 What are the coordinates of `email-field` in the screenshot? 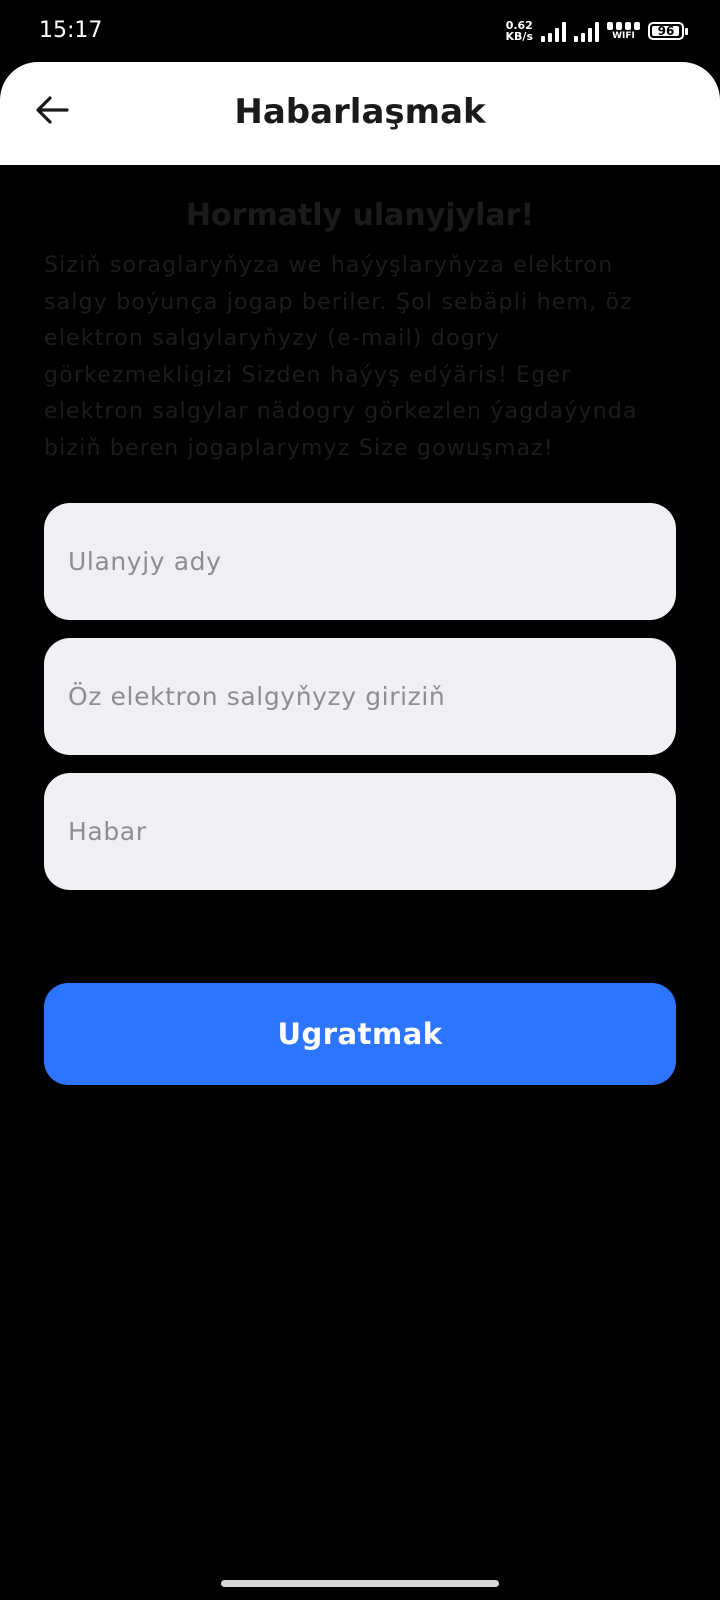 It's located at (360, 696).